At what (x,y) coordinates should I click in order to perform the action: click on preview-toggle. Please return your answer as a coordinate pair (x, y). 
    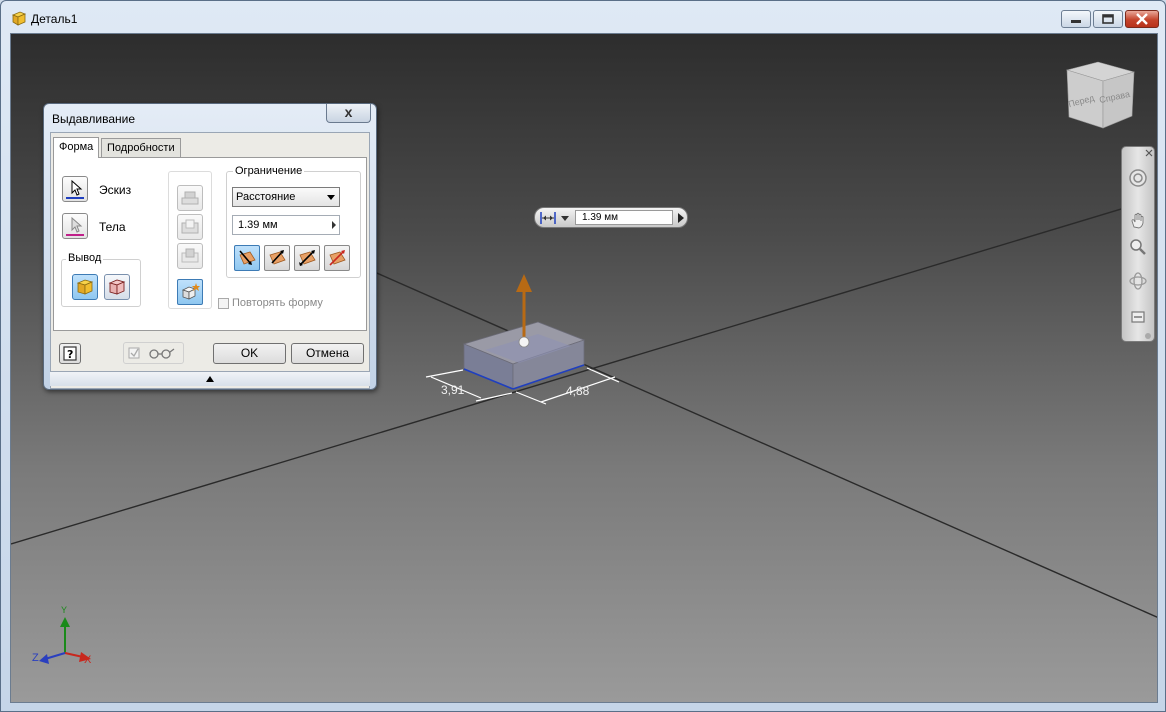
    Looking at the image, I should click on (153, 353).